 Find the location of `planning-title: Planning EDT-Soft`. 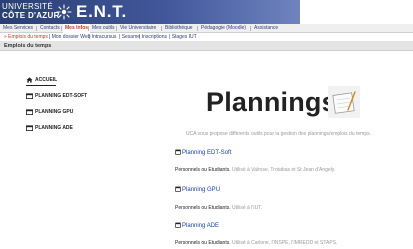

planning-title: Planning EDT-Soft is located at coordinates (207, 153).